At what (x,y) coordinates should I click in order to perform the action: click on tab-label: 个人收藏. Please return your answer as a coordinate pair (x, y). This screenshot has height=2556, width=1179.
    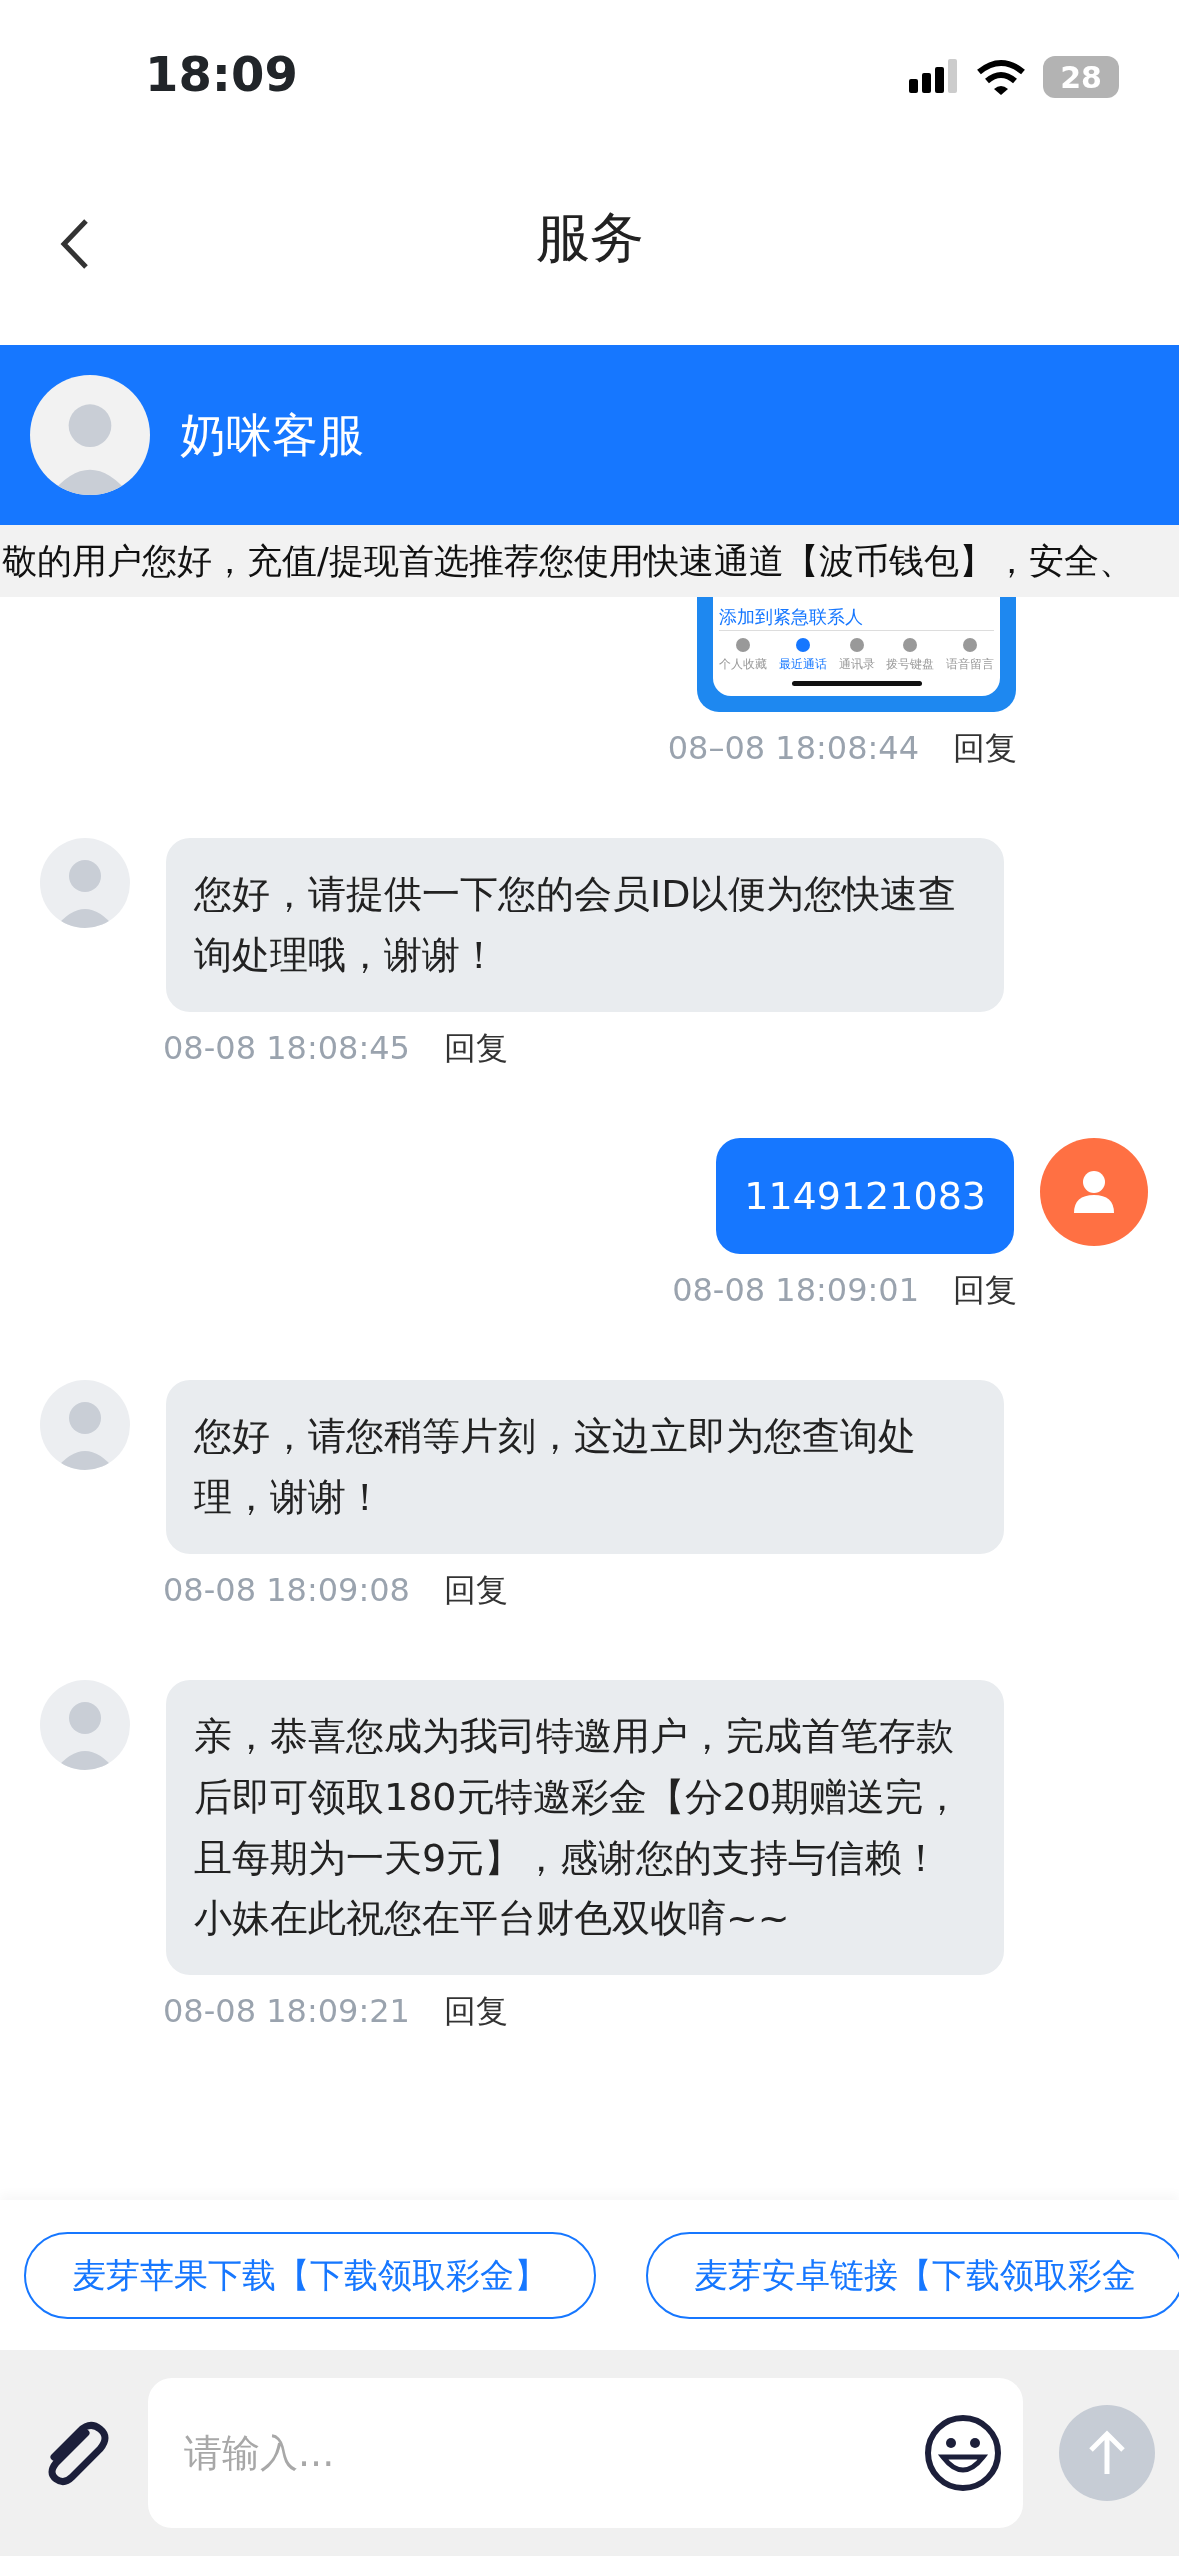
    Looking at the image, I should click on (743, 664).